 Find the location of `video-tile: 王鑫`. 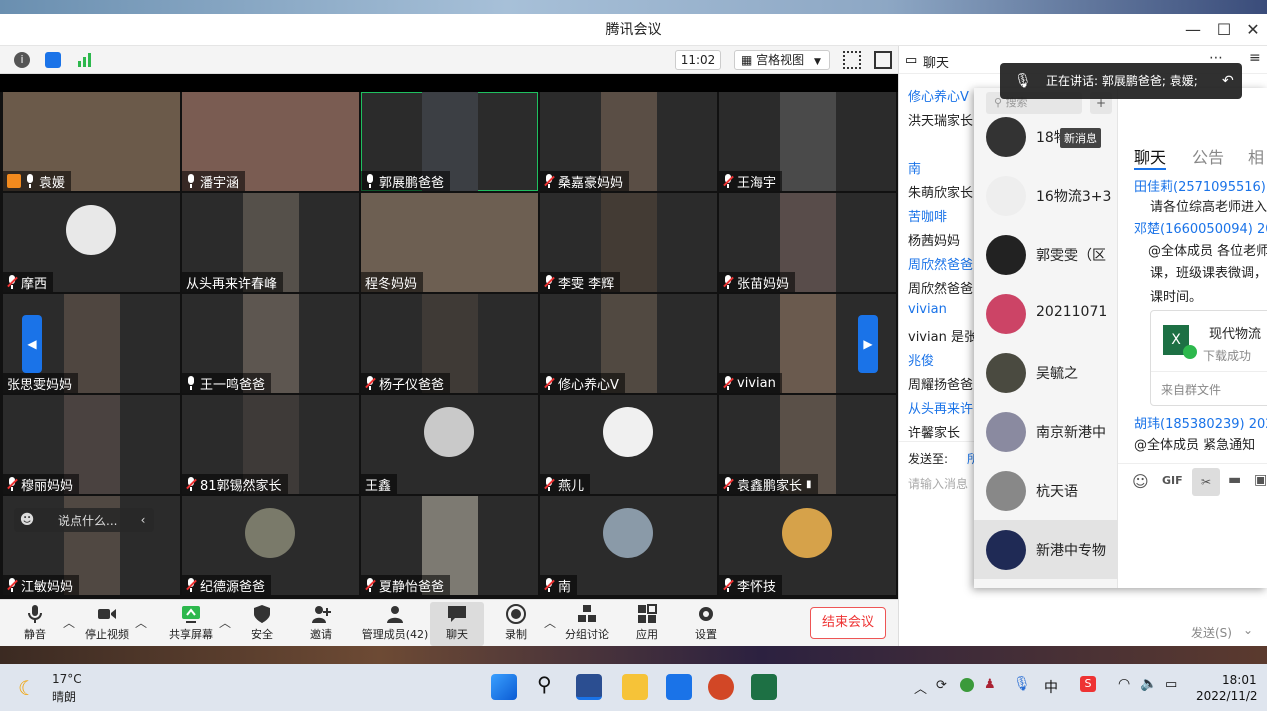

video-tile: 王鑫 is located at coordinates (449, 444).